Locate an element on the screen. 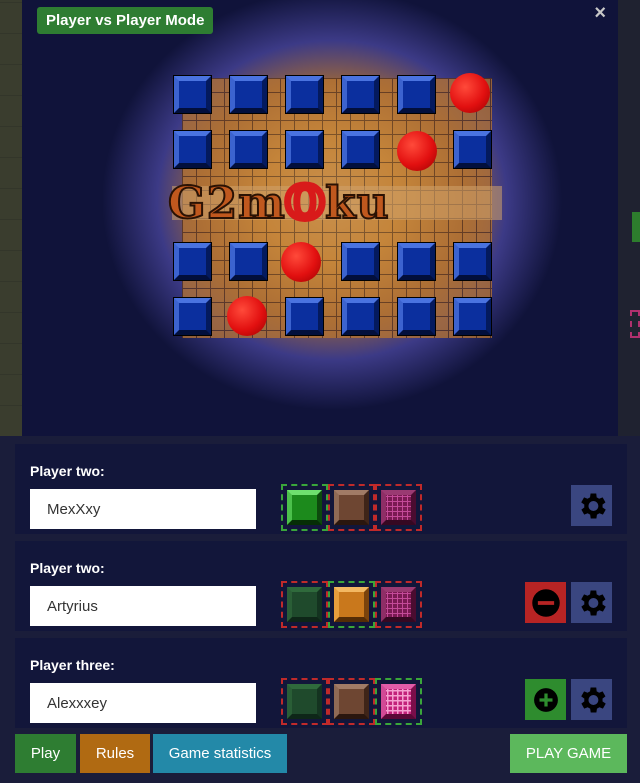 The image size is (640, 783). player-card: Player three: is located at coordinates (321, 683).